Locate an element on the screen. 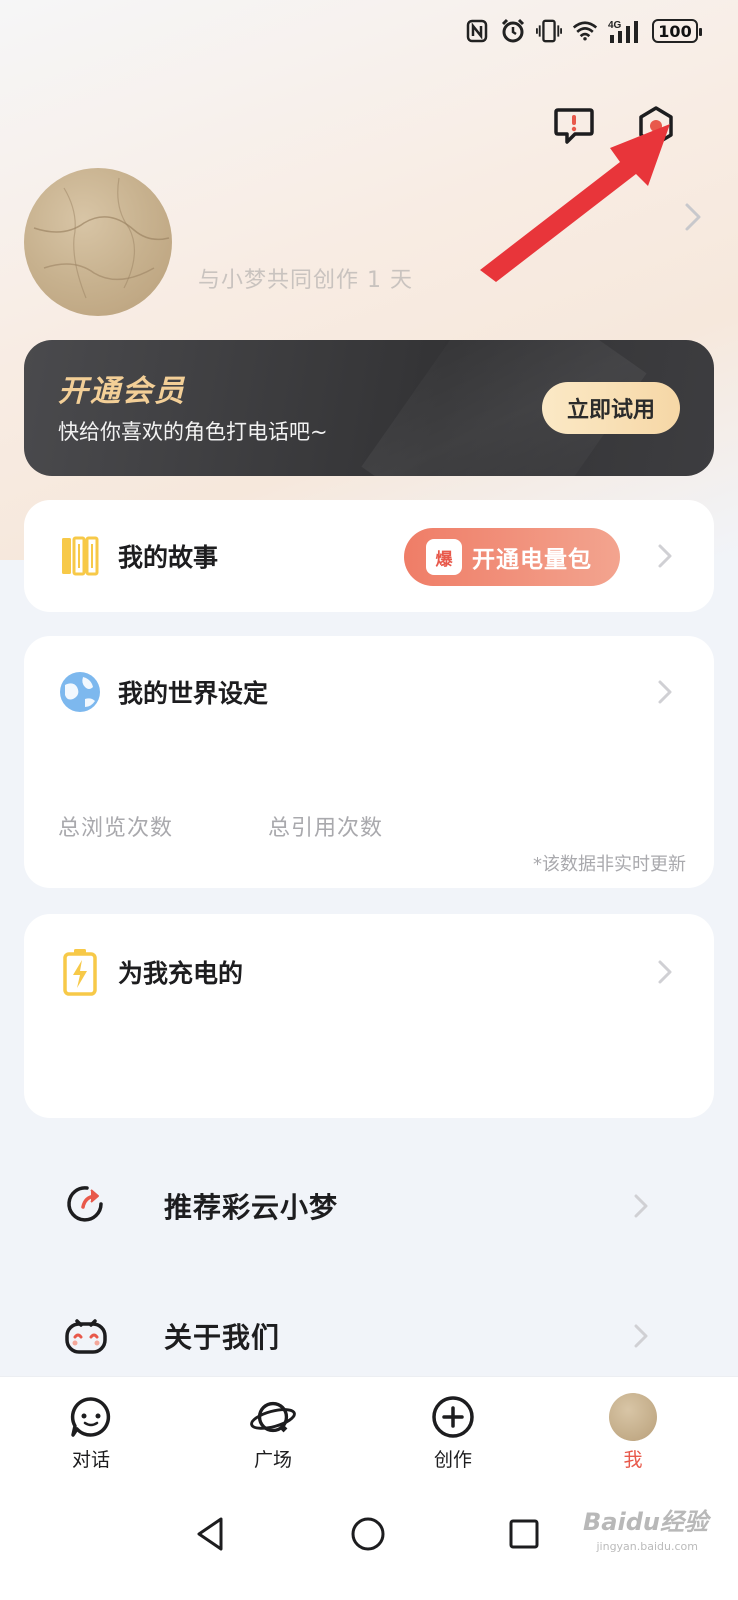 The image size is (738, 1600). share-icon is located at coordinates (86, 1204).